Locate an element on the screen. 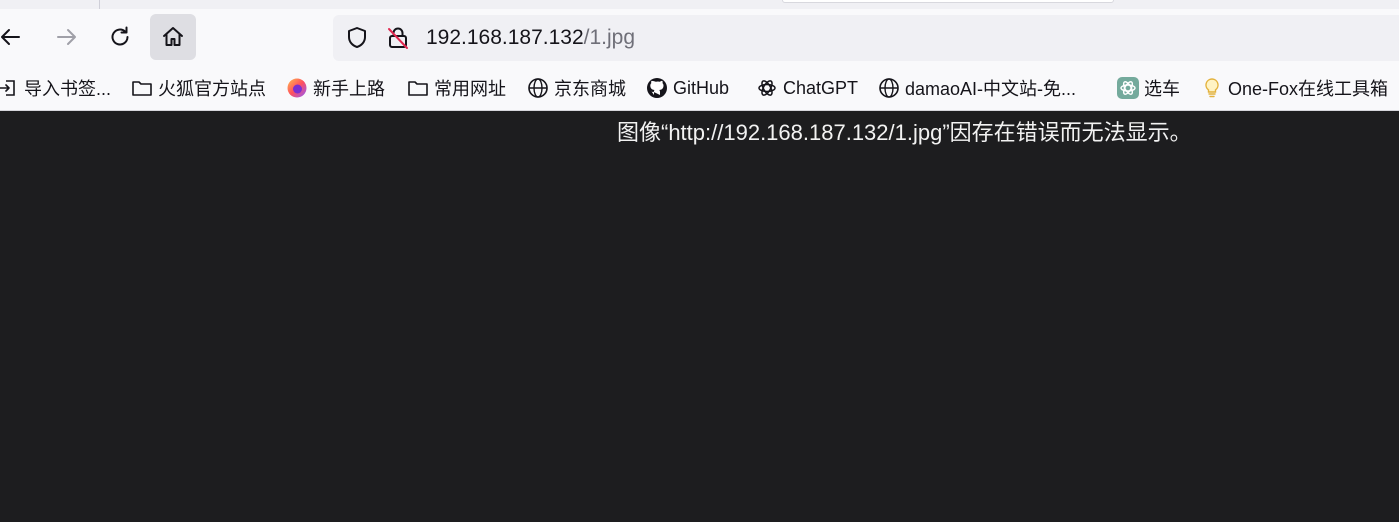 This screenshot has height=522, width=1399. bookmark-label: ChatGPT is located at coordinates (821, 87).